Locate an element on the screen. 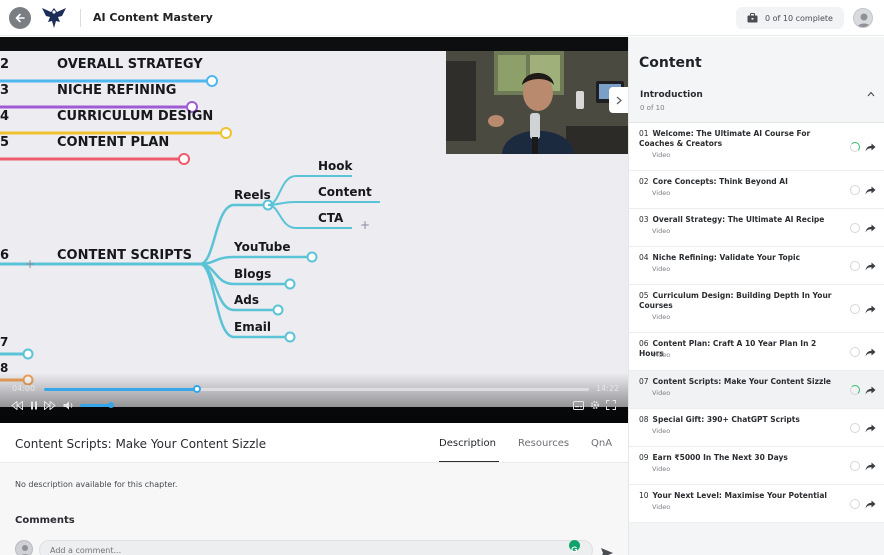  duration: 14:22 is located at coordinates (608, 388).